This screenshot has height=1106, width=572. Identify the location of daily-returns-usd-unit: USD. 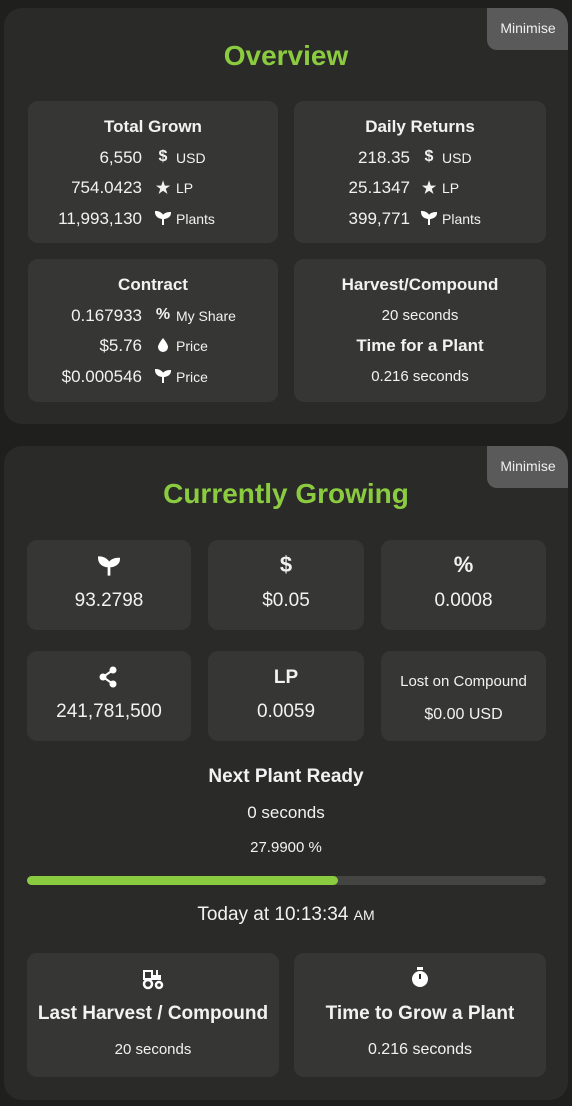
(457, 158).